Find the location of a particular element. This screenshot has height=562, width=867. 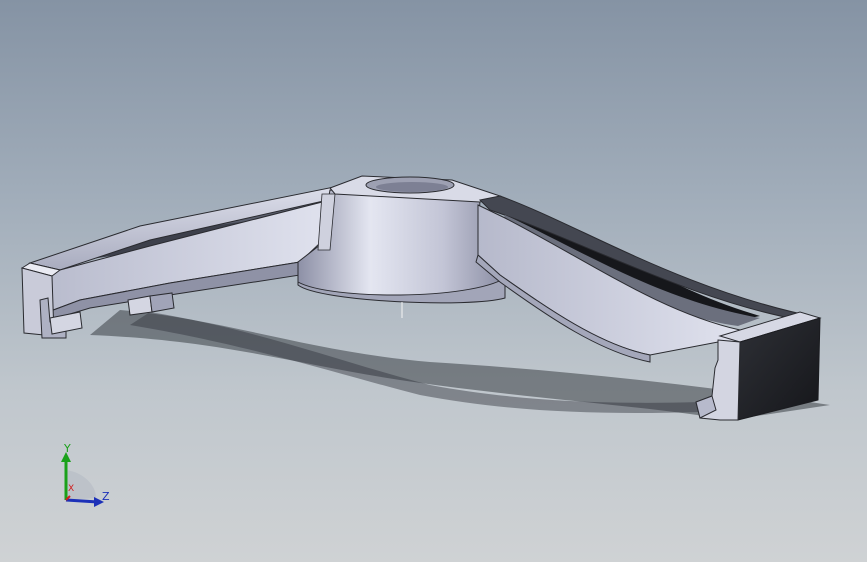

z-axis-arrow is located at coordinates (82, 501).